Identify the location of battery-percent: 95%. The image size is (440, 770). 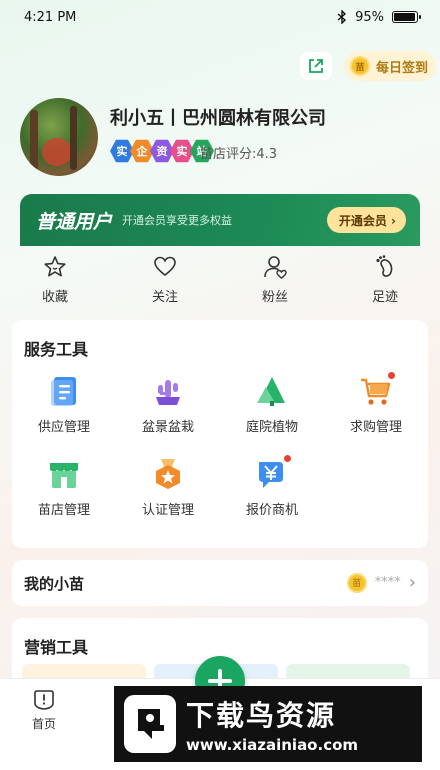
(369, 17).